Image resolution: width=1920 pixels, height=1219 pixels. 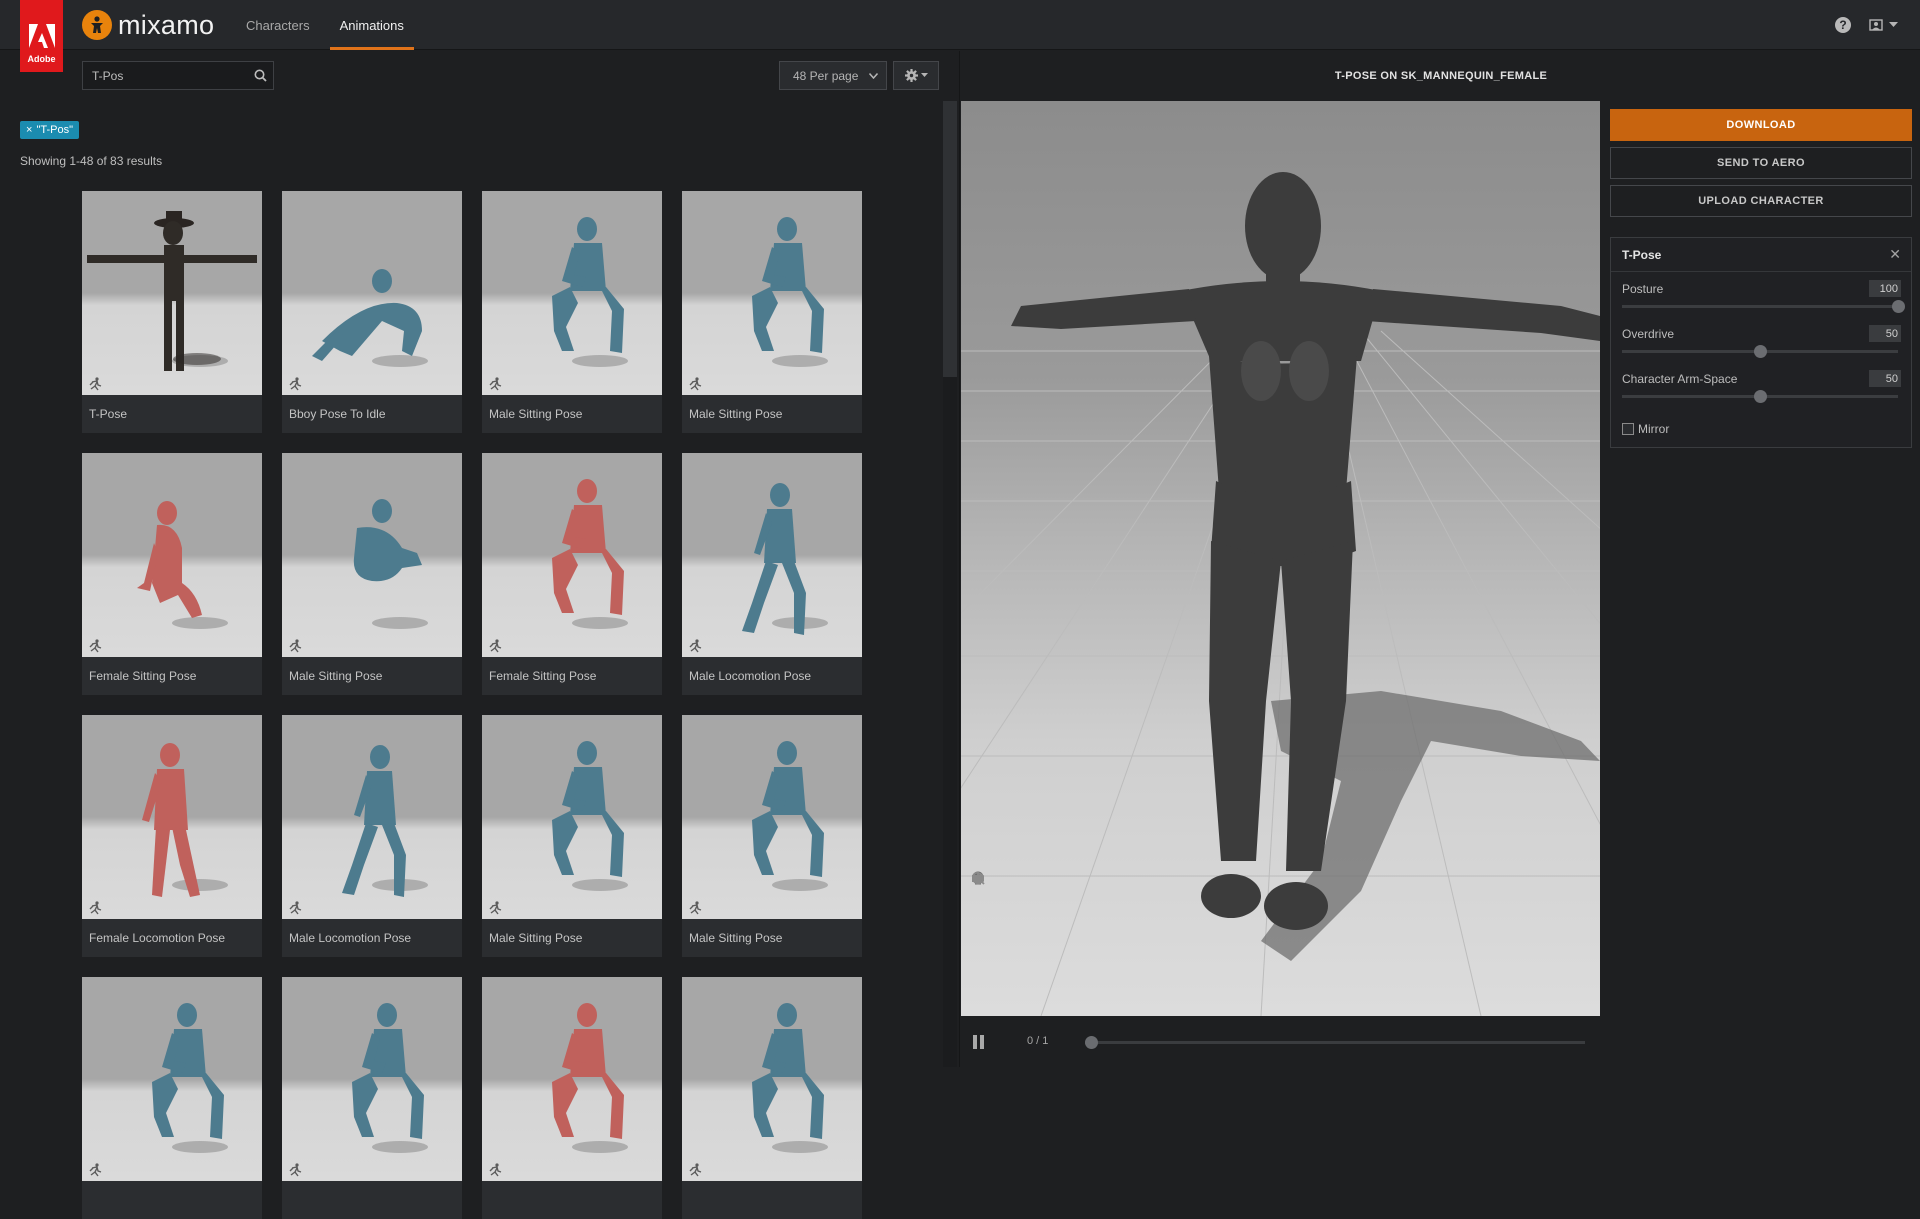 I want to click on pause-button, so click(x=980, y=1042).